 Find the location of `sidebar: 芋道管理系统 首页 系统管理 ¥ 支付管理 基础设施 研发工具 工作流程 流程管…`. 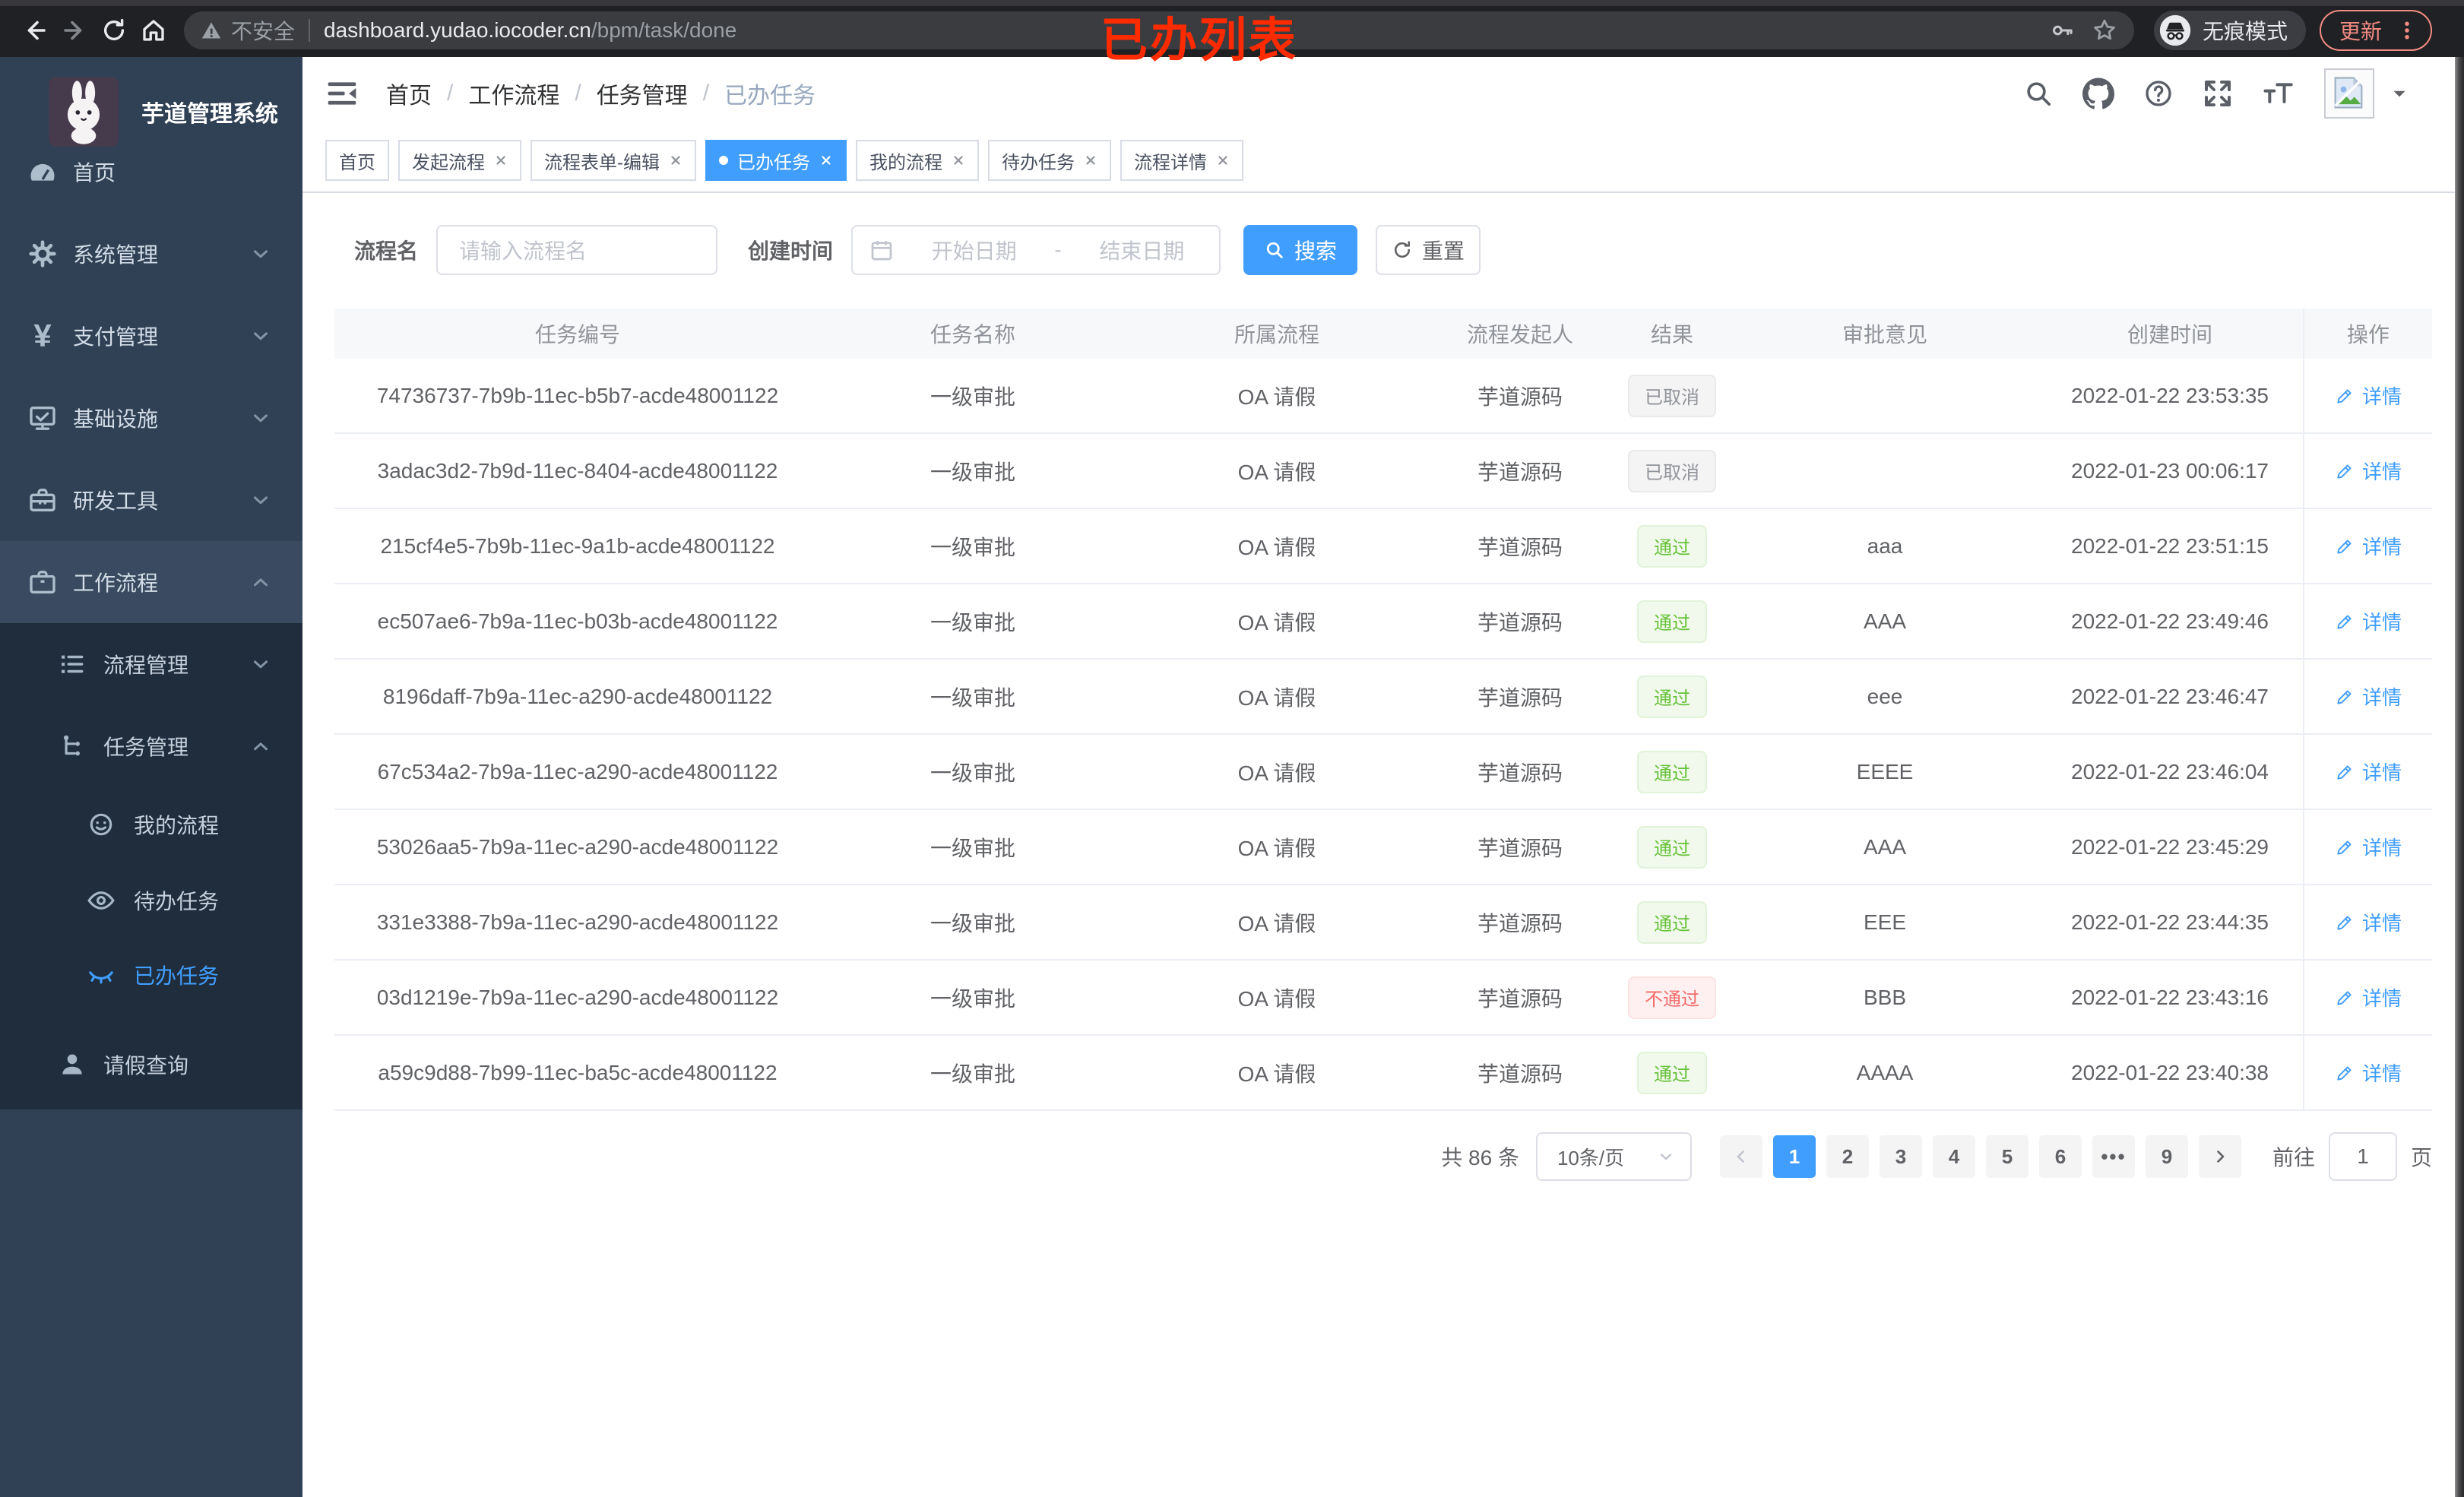

sidebar: 芋道管理系统 首页 系统管理 ¥ 支付管理 基础设施 研发工具 工作流程 流程管… is located at coordinates (151, 777).